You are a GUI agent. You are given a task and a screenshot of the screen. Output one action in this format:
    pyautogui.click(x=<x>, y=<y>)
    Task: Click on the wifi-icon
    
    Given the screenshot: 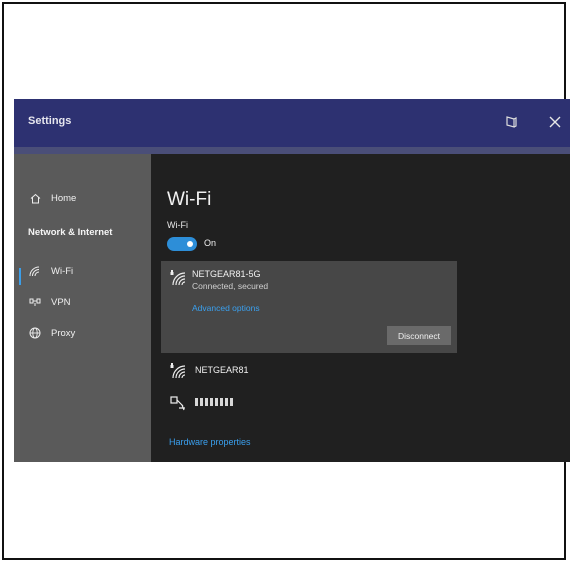 What is the action you would take?
    pyautogui.click(x=35, y=271)
    